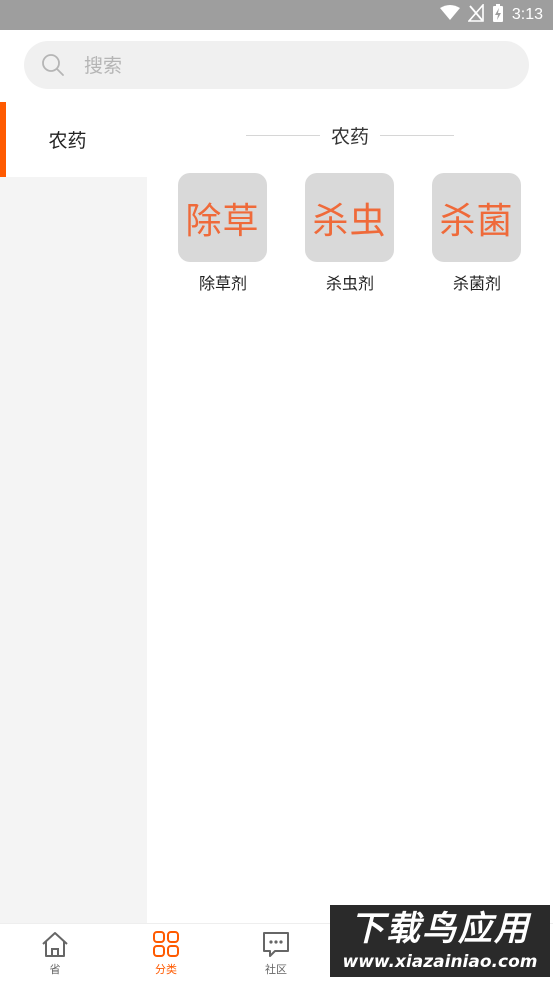 This screenshot has height=984, width=553. I want to click on status-bar: 3:13, so click(276, 15).